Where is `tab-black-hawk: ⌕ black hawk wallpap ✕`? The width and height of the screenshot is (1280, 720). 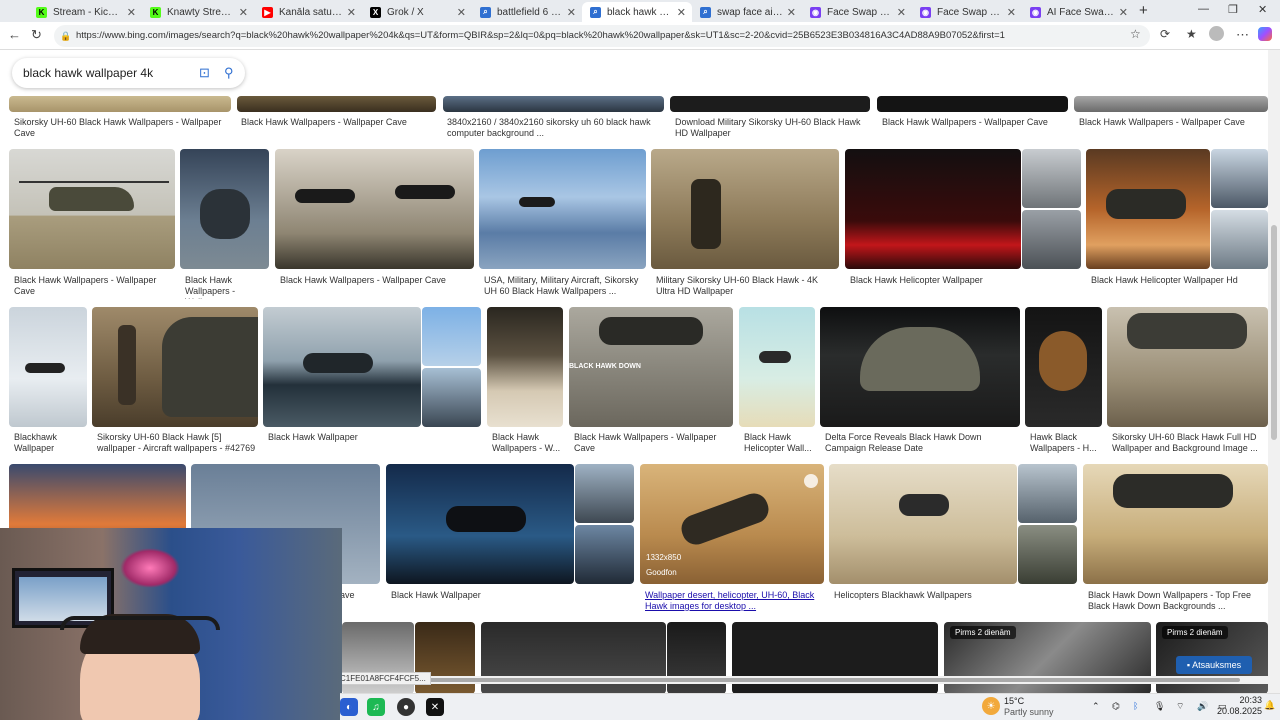
tab-black-hawk: ⌕ black hawk wallpap ✕ is located at coordinates (637, 12).